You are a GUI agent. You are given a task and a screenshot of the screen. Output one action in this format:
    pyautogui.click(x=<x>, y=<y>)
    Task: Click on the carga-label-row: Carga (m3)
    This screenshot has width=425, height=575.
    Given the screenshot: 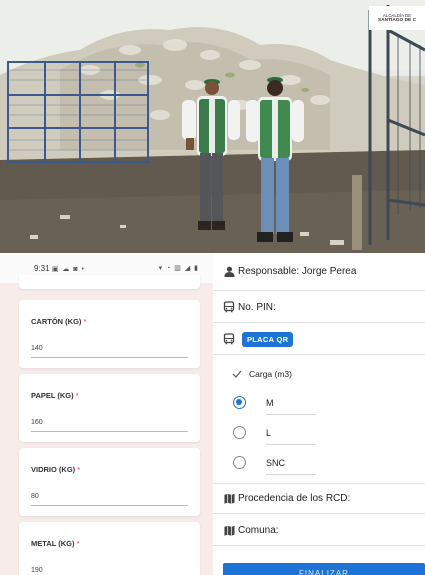 What is the action you would take?
    pyautogui.click(x=262, y=374)
    